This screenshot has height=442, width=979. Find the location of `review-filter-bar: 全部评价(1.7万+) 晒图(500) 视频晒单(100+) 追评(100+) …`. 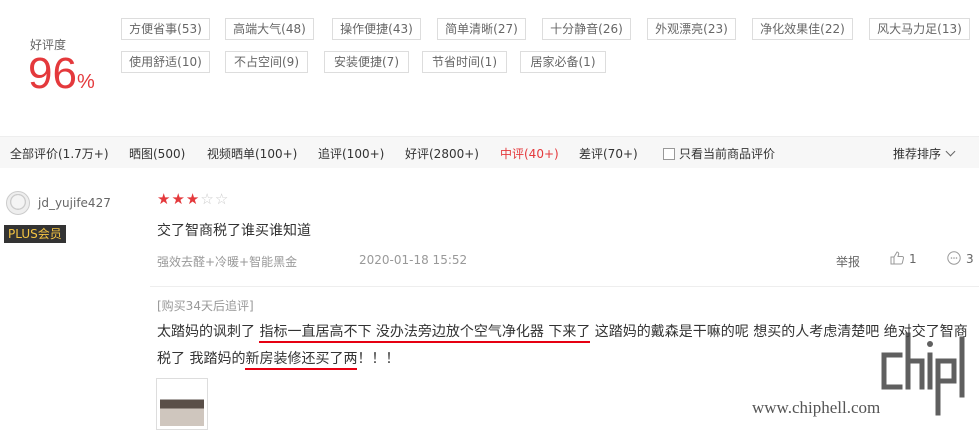

review-filter-bar: 全部评价(1.7万+) 晒图(500) 视频晒单(100+) 追评(100+) … is located at coordinates (489, 152).